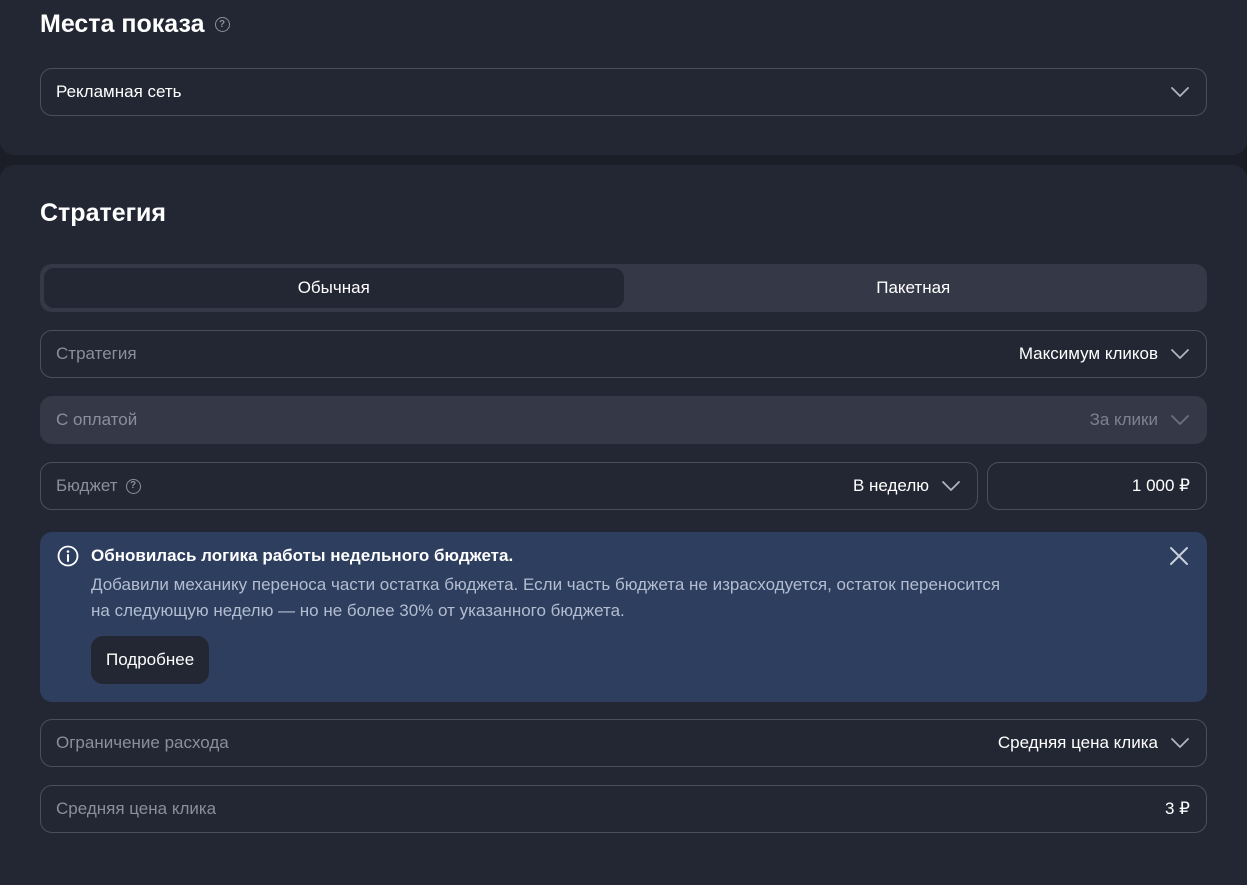 The height and width of the screenshot is (885, 1247). What do you see at coordinates (623, 92) in the screenshot?
I see `placements-select: Рекламная сеть` at bounding box center [623, 92].